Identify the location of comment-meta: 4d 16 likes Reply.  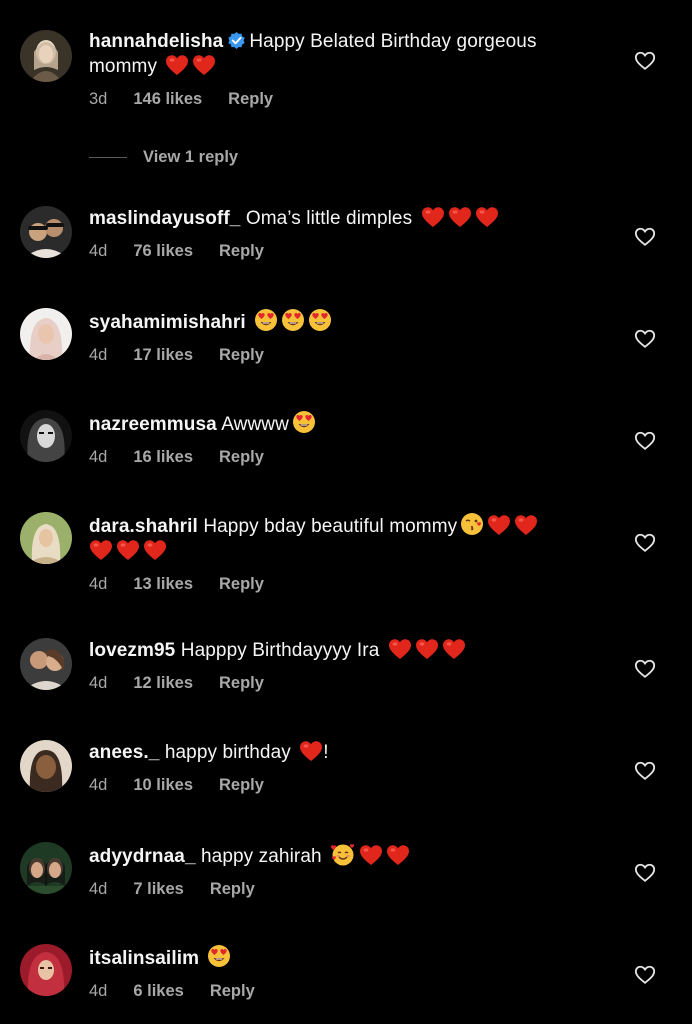
(349, 457).